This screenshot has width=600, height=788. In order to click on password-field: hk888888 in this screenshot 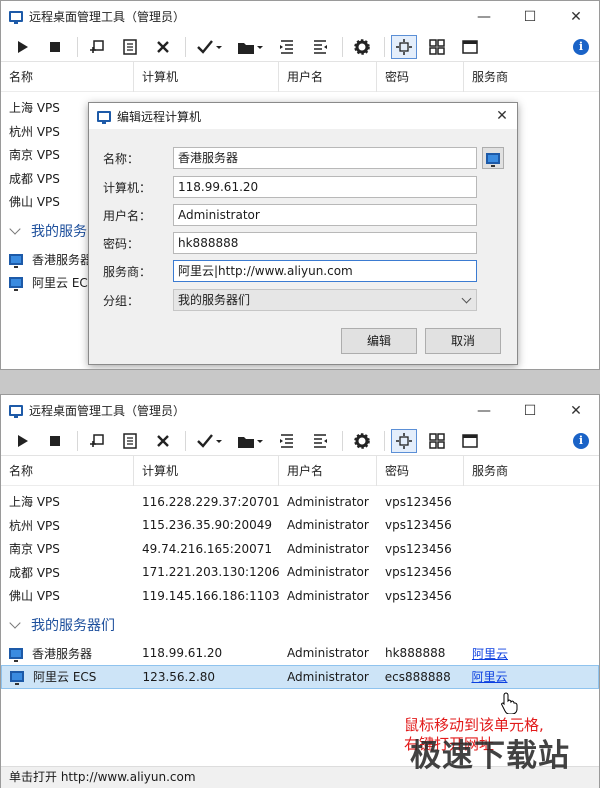, I will do `click(325, 243)`.